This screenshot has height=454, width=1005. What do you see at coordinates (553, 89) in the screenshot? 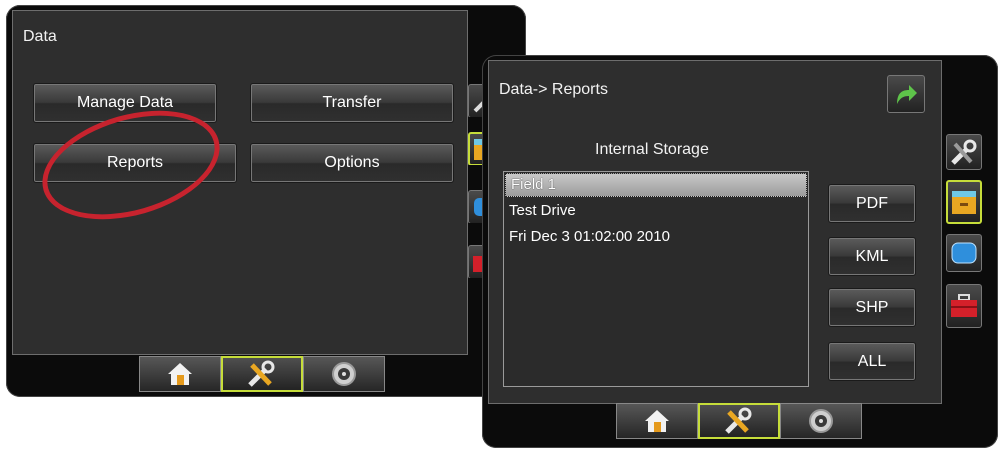
I see `page-title: Data-> Reports` at bounding box center [553, 89].